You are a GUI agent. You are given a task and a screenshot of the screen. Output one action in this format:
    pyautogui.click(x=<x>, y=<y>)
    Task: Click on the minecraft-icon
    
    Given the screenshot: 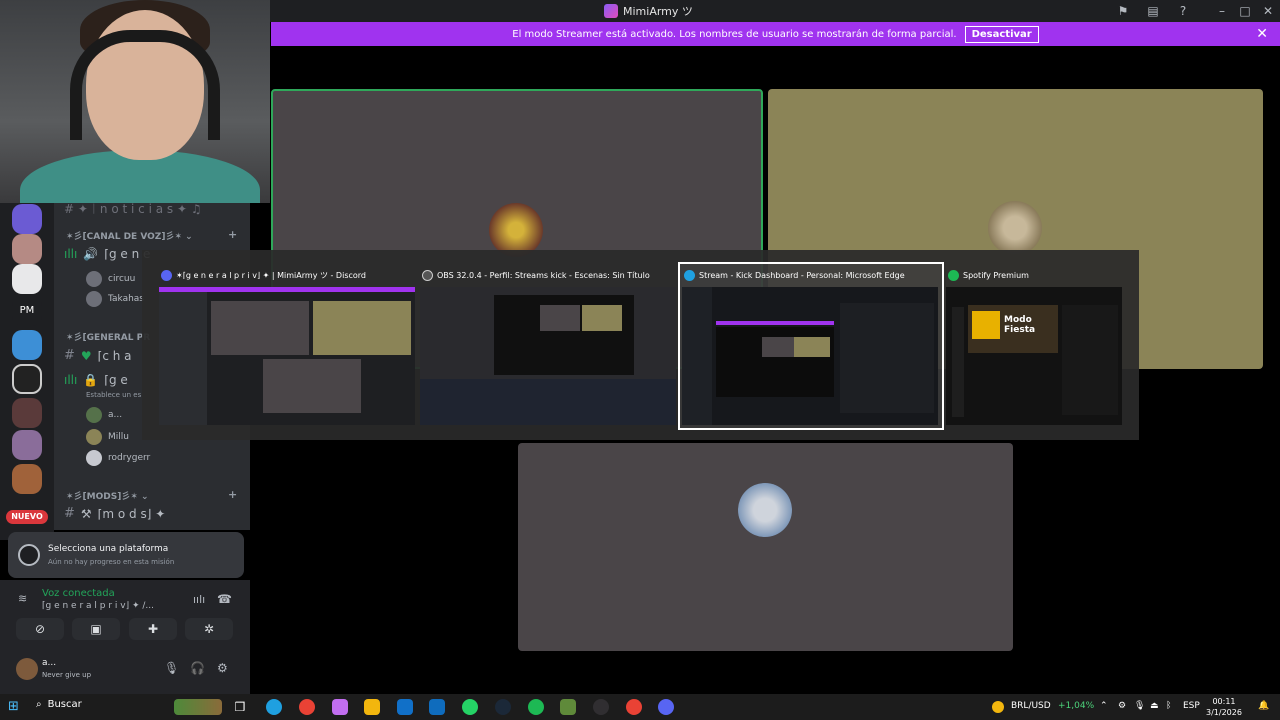 What is the action you would take?
    pyautogui.click(x=568, y=707)
    